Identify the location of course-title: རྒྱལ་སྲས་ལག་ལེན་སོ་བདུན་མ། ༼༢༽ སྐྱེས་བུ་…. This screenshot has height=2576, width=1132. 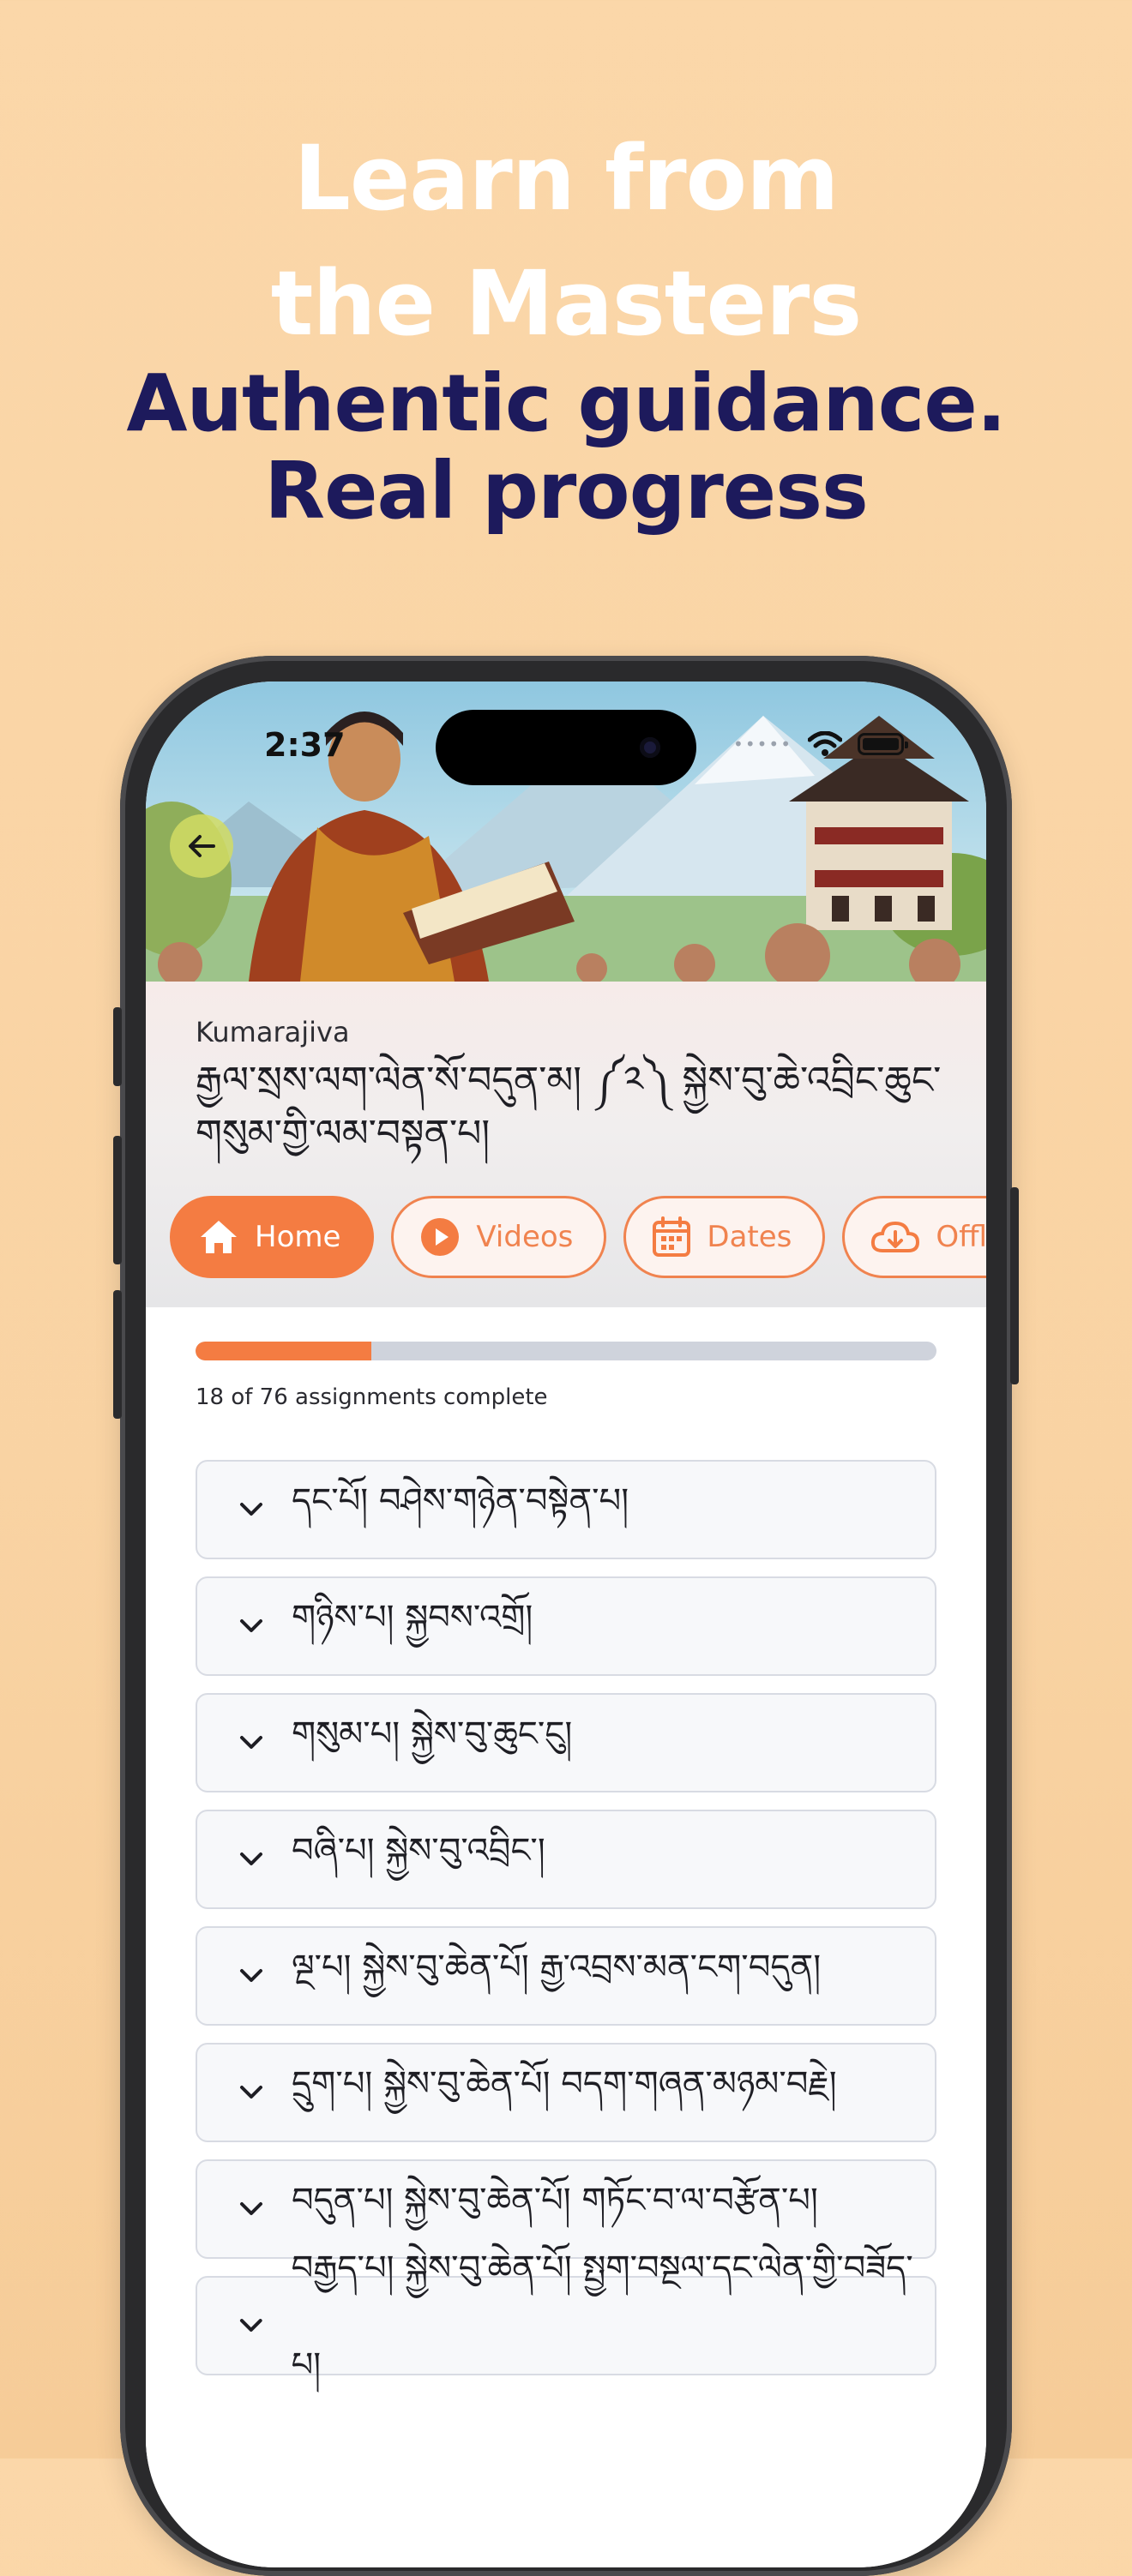
(569, 1107).